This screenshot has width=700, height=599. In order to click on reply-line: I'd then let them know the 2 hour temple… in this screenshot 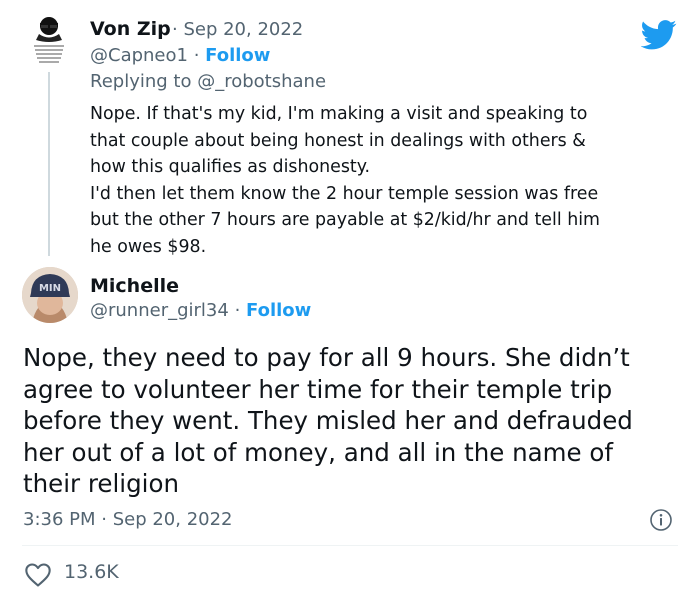, I will do `click(344, 193)`.